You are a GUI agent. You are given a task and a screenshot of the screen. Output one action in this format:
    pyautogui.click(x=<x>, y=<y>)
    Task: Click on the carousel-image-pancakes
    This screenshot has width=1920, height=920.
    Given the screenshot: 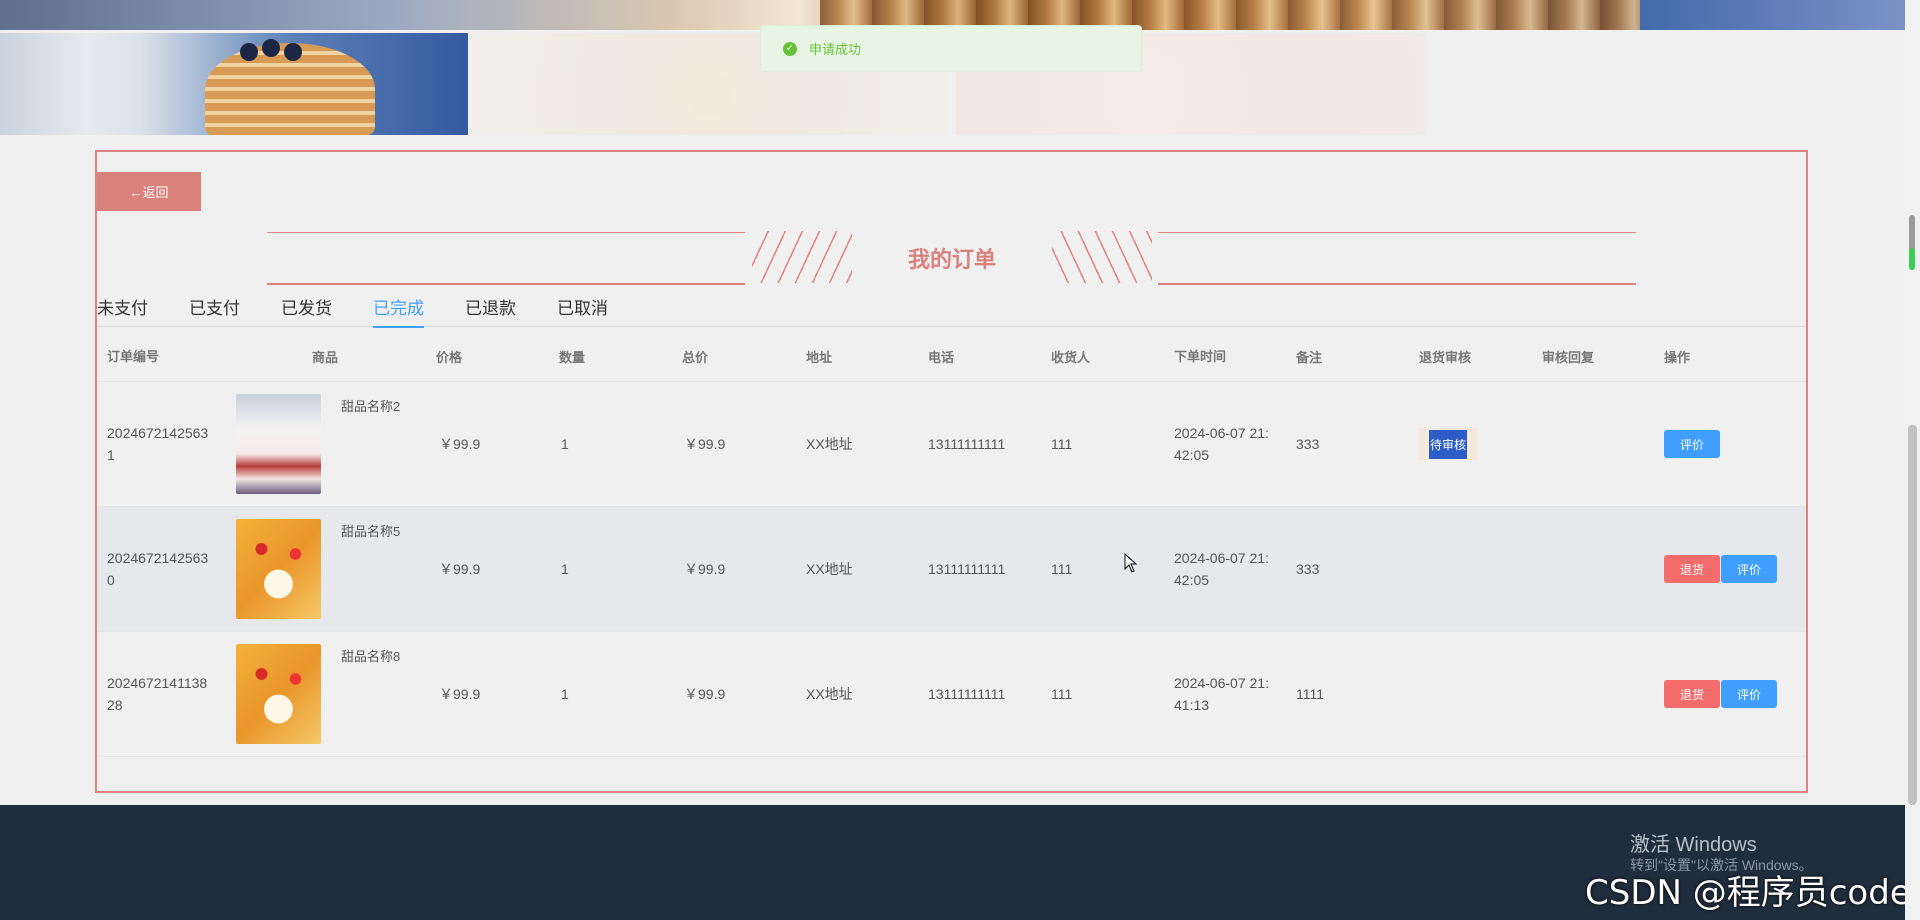 What is the action you would take?
    pyautogui.click(x=234, y=84)
    